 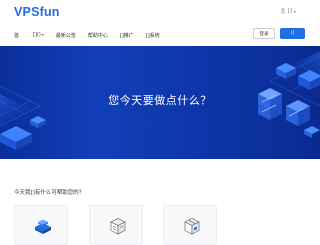 I want to click on user-menu: [] ▾, so click(x=288, y=11).